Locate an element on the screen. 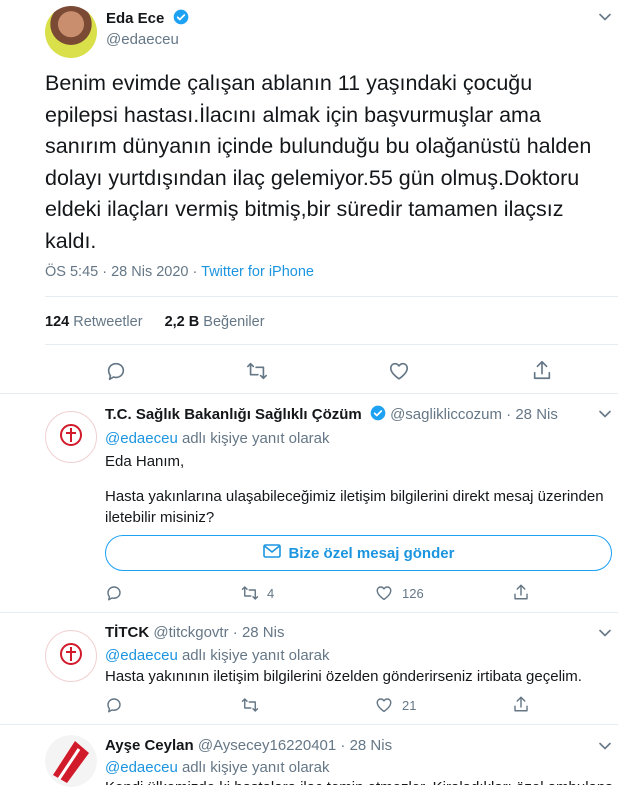 This screenshot has height=787, width=618. tweet-time: ÖS 5:45 is located at coordinates (71, 272).